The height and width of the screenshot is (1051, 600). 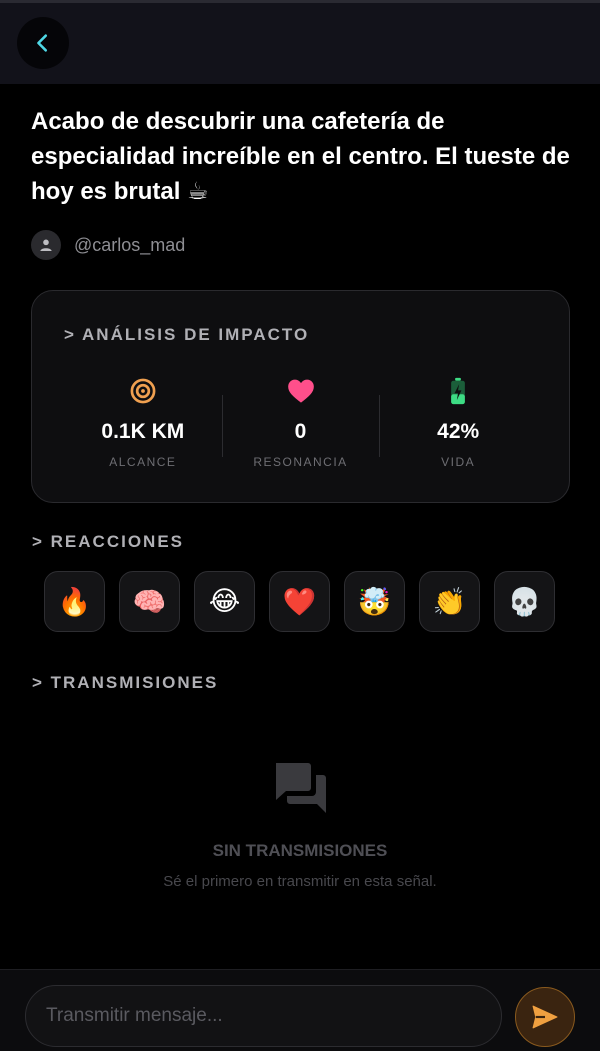 I want to click on transmissions-heading: > TRANSMISIONES, so click(x=125, y=682).